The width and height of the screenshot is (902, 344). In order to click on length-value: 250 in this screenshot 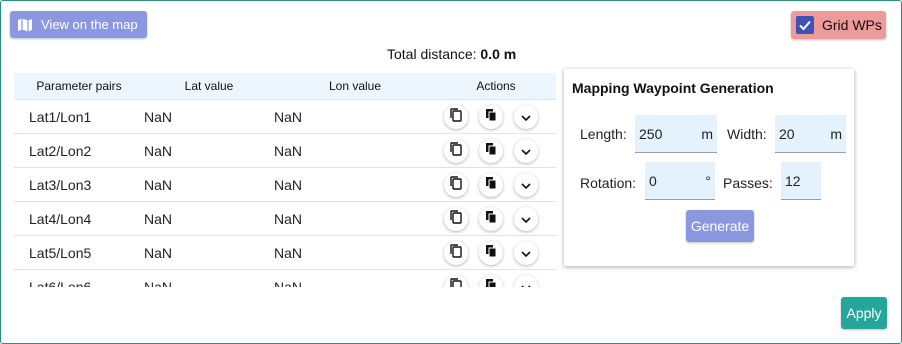, I will do `click(651, 133)`.